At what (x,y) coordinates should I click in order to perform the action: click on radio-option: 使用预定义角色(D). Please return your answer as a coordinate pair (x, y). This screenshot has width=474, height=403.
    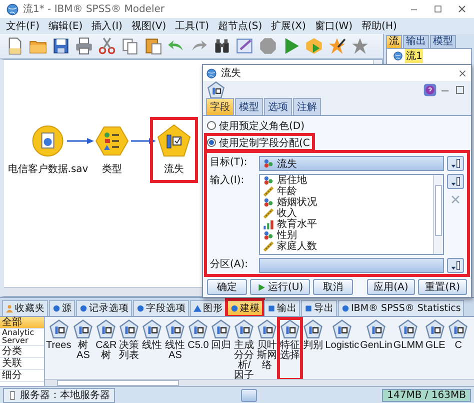
    Looking at the image, I should click on (257, 125).